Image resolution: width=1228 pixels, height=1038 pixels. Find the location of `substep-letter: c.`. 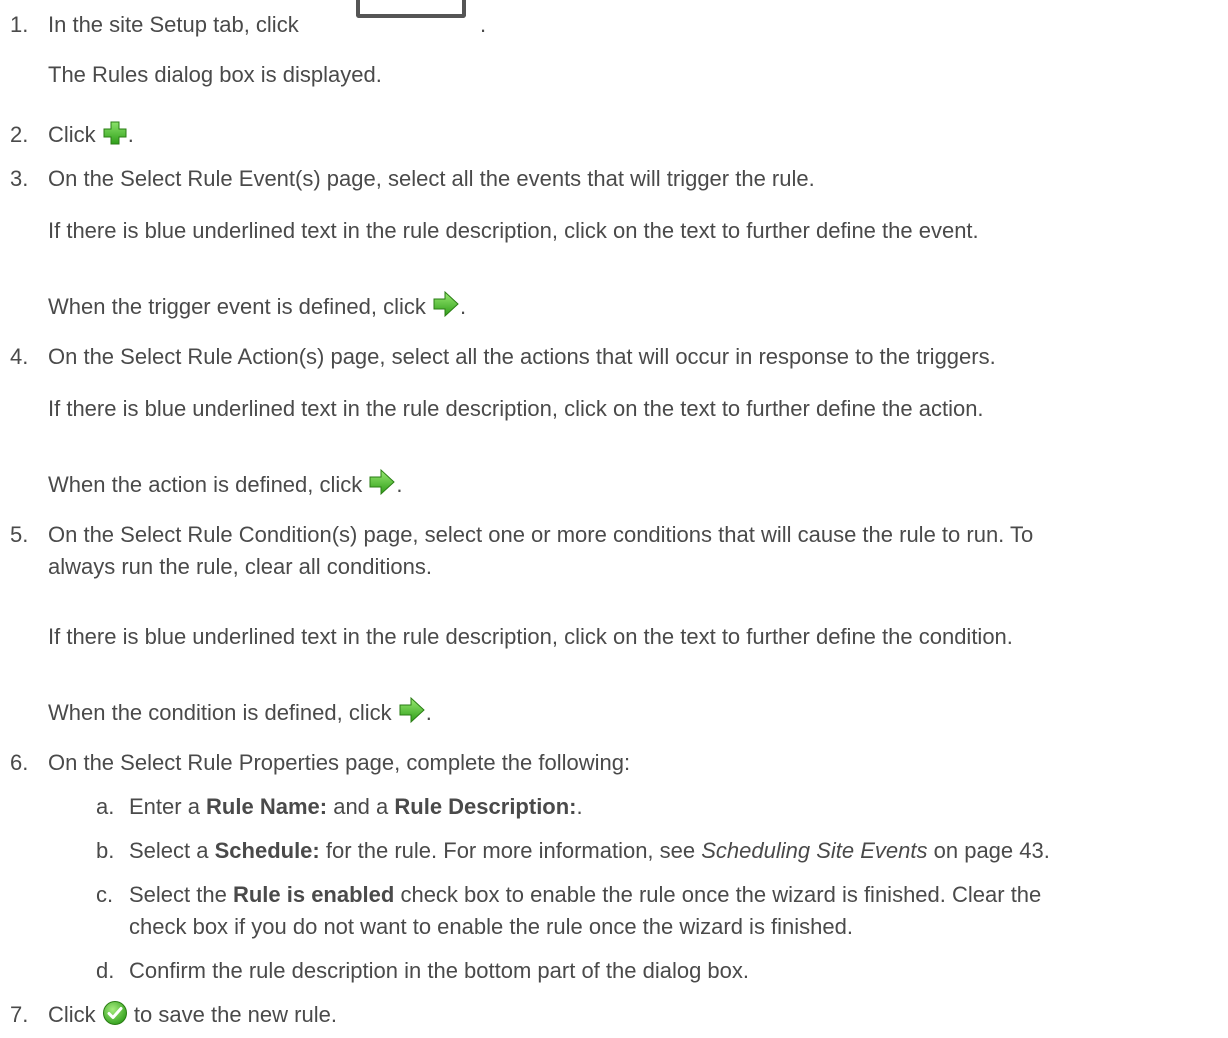

substep-letter: c. is located at coordinates (105, 894).